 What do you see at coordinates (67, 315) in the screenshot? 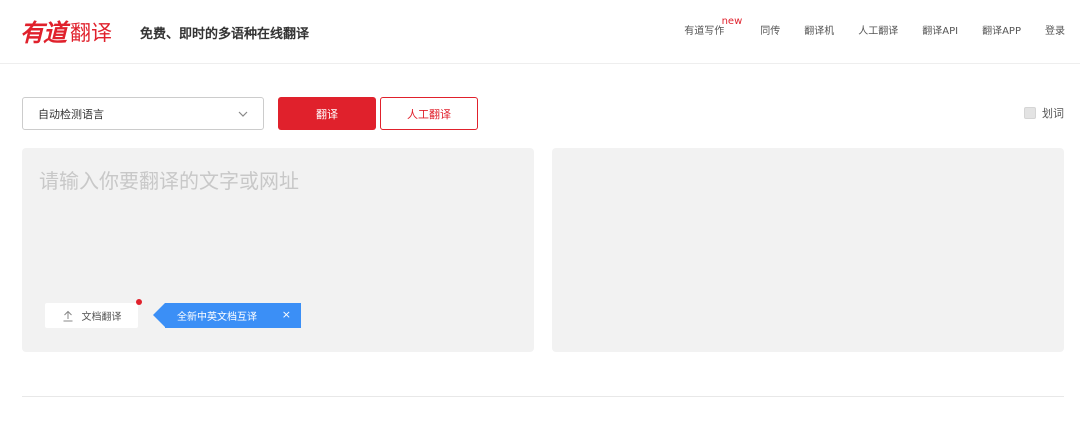
I see `upload-icon` at bounding box center [67, 315].